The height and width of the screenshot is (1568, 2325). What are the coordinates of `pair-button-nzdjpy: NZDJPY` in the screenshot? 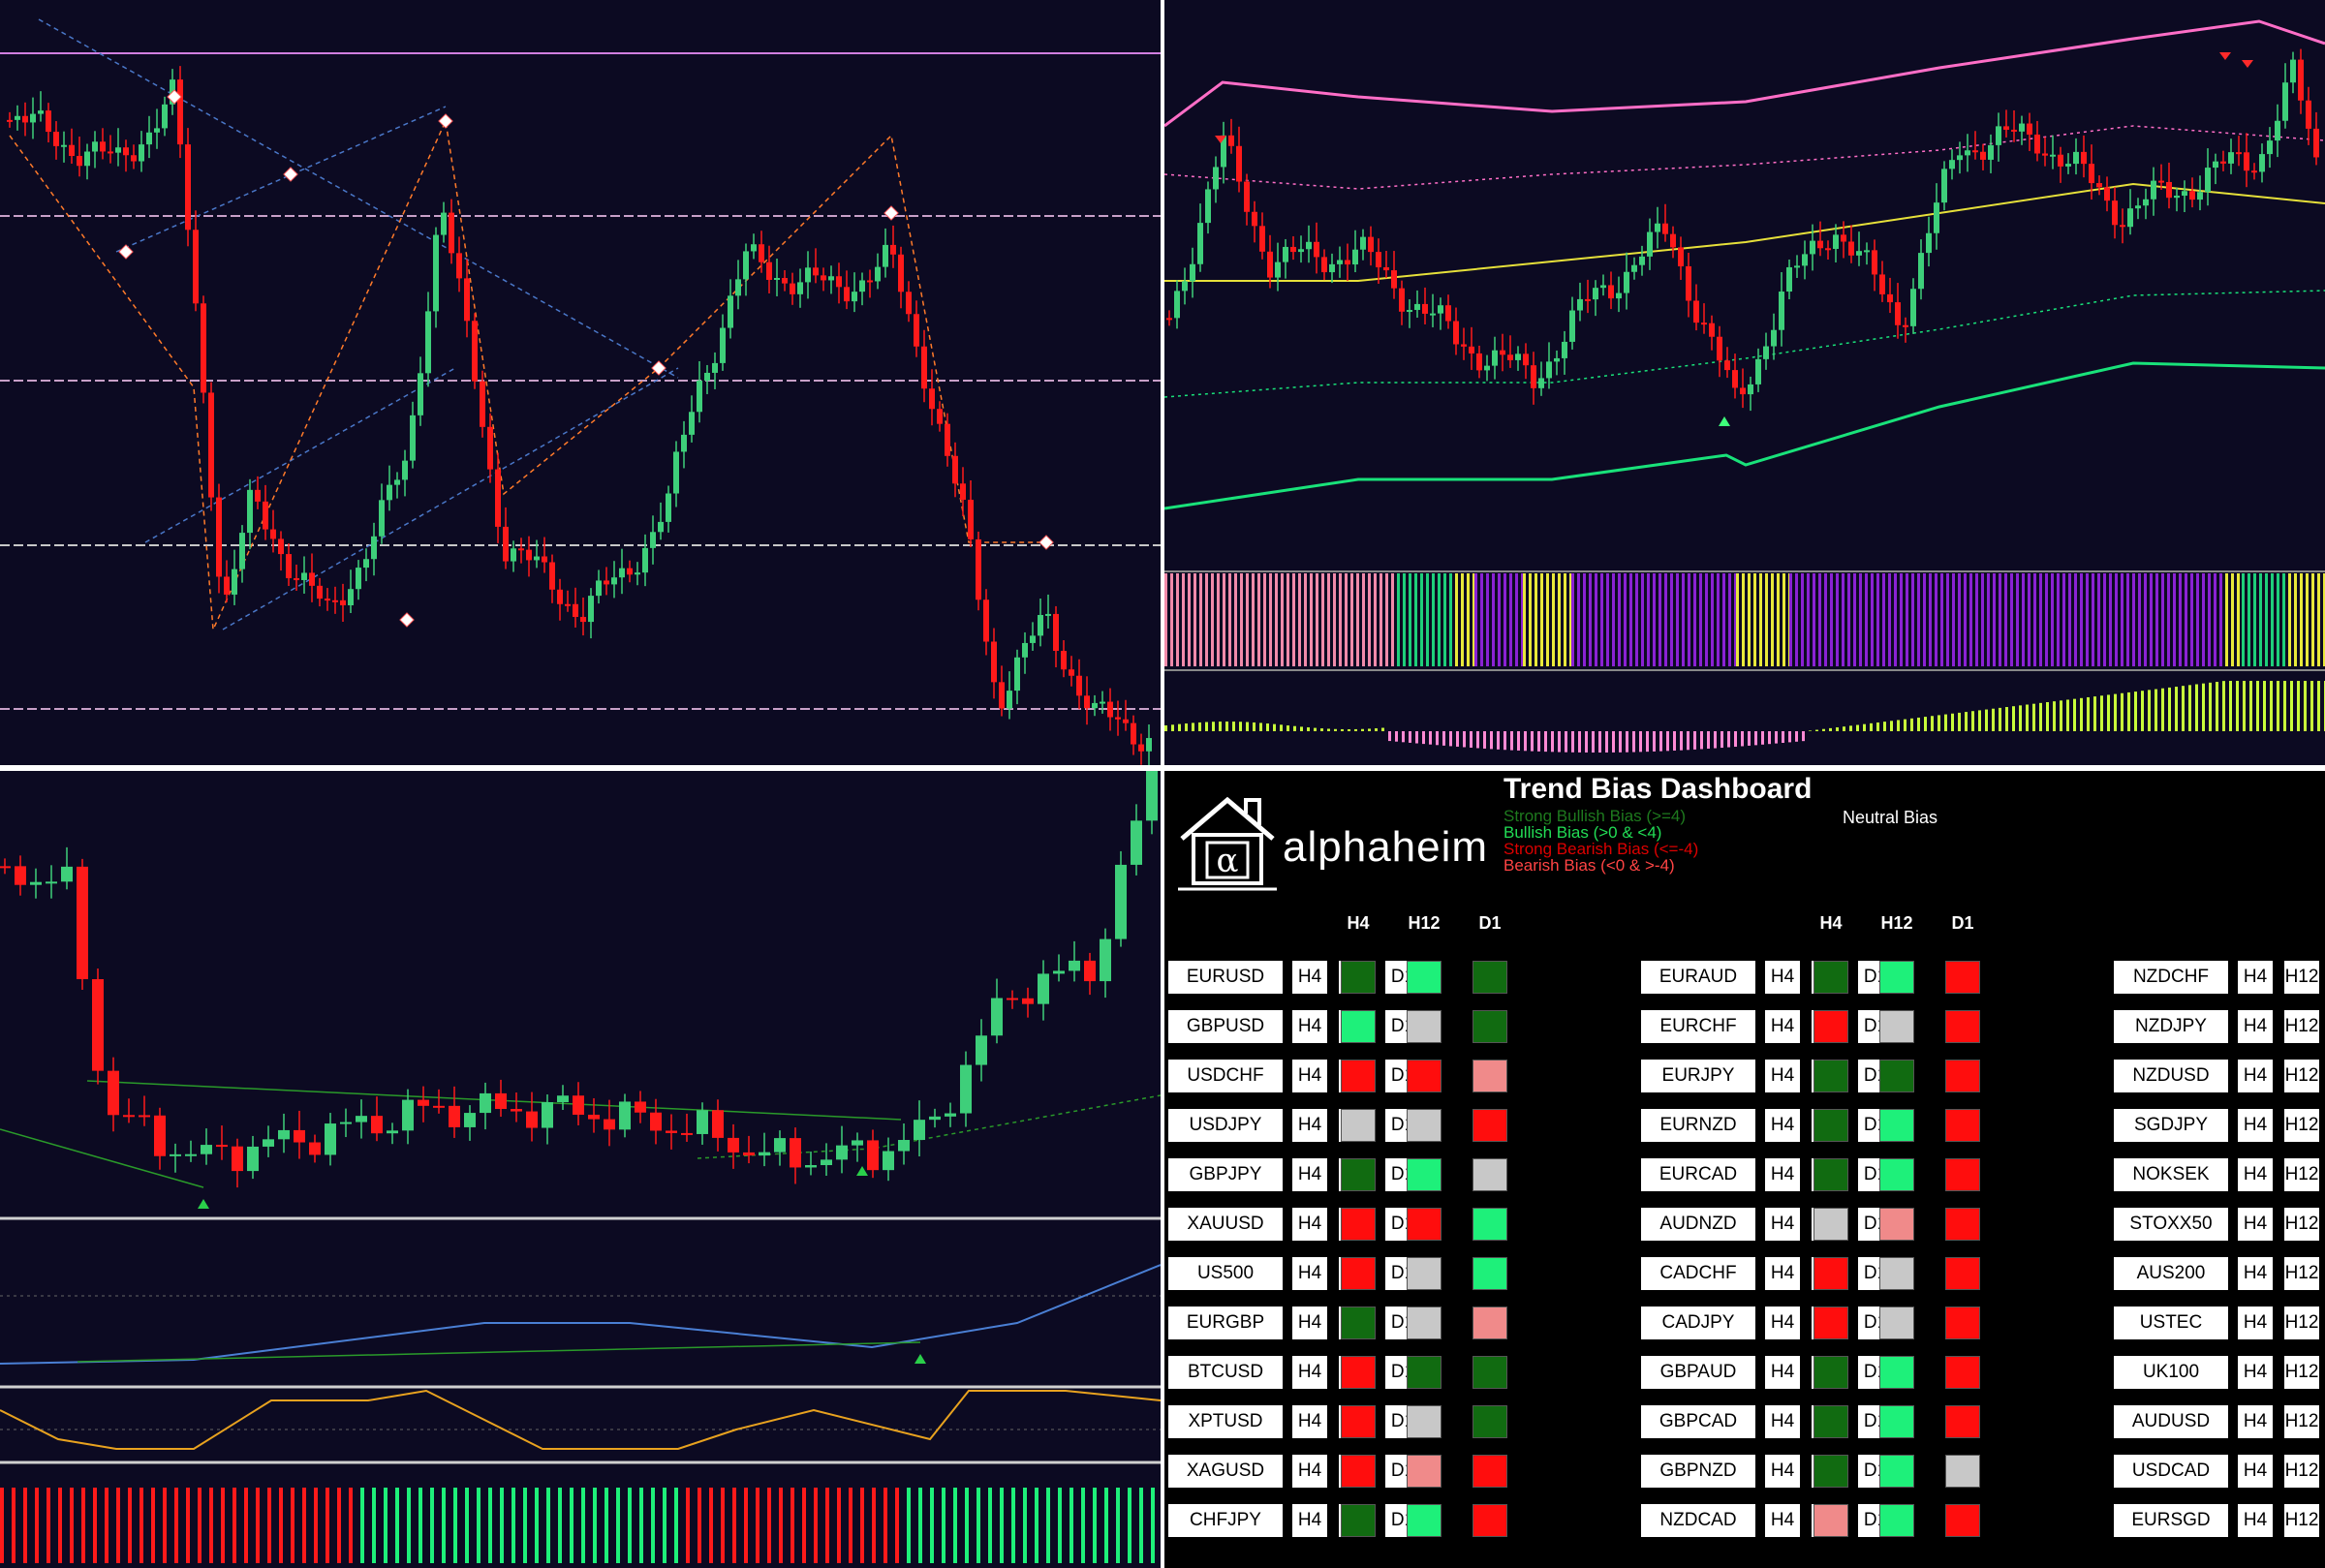 It's located at (2171, 1026).